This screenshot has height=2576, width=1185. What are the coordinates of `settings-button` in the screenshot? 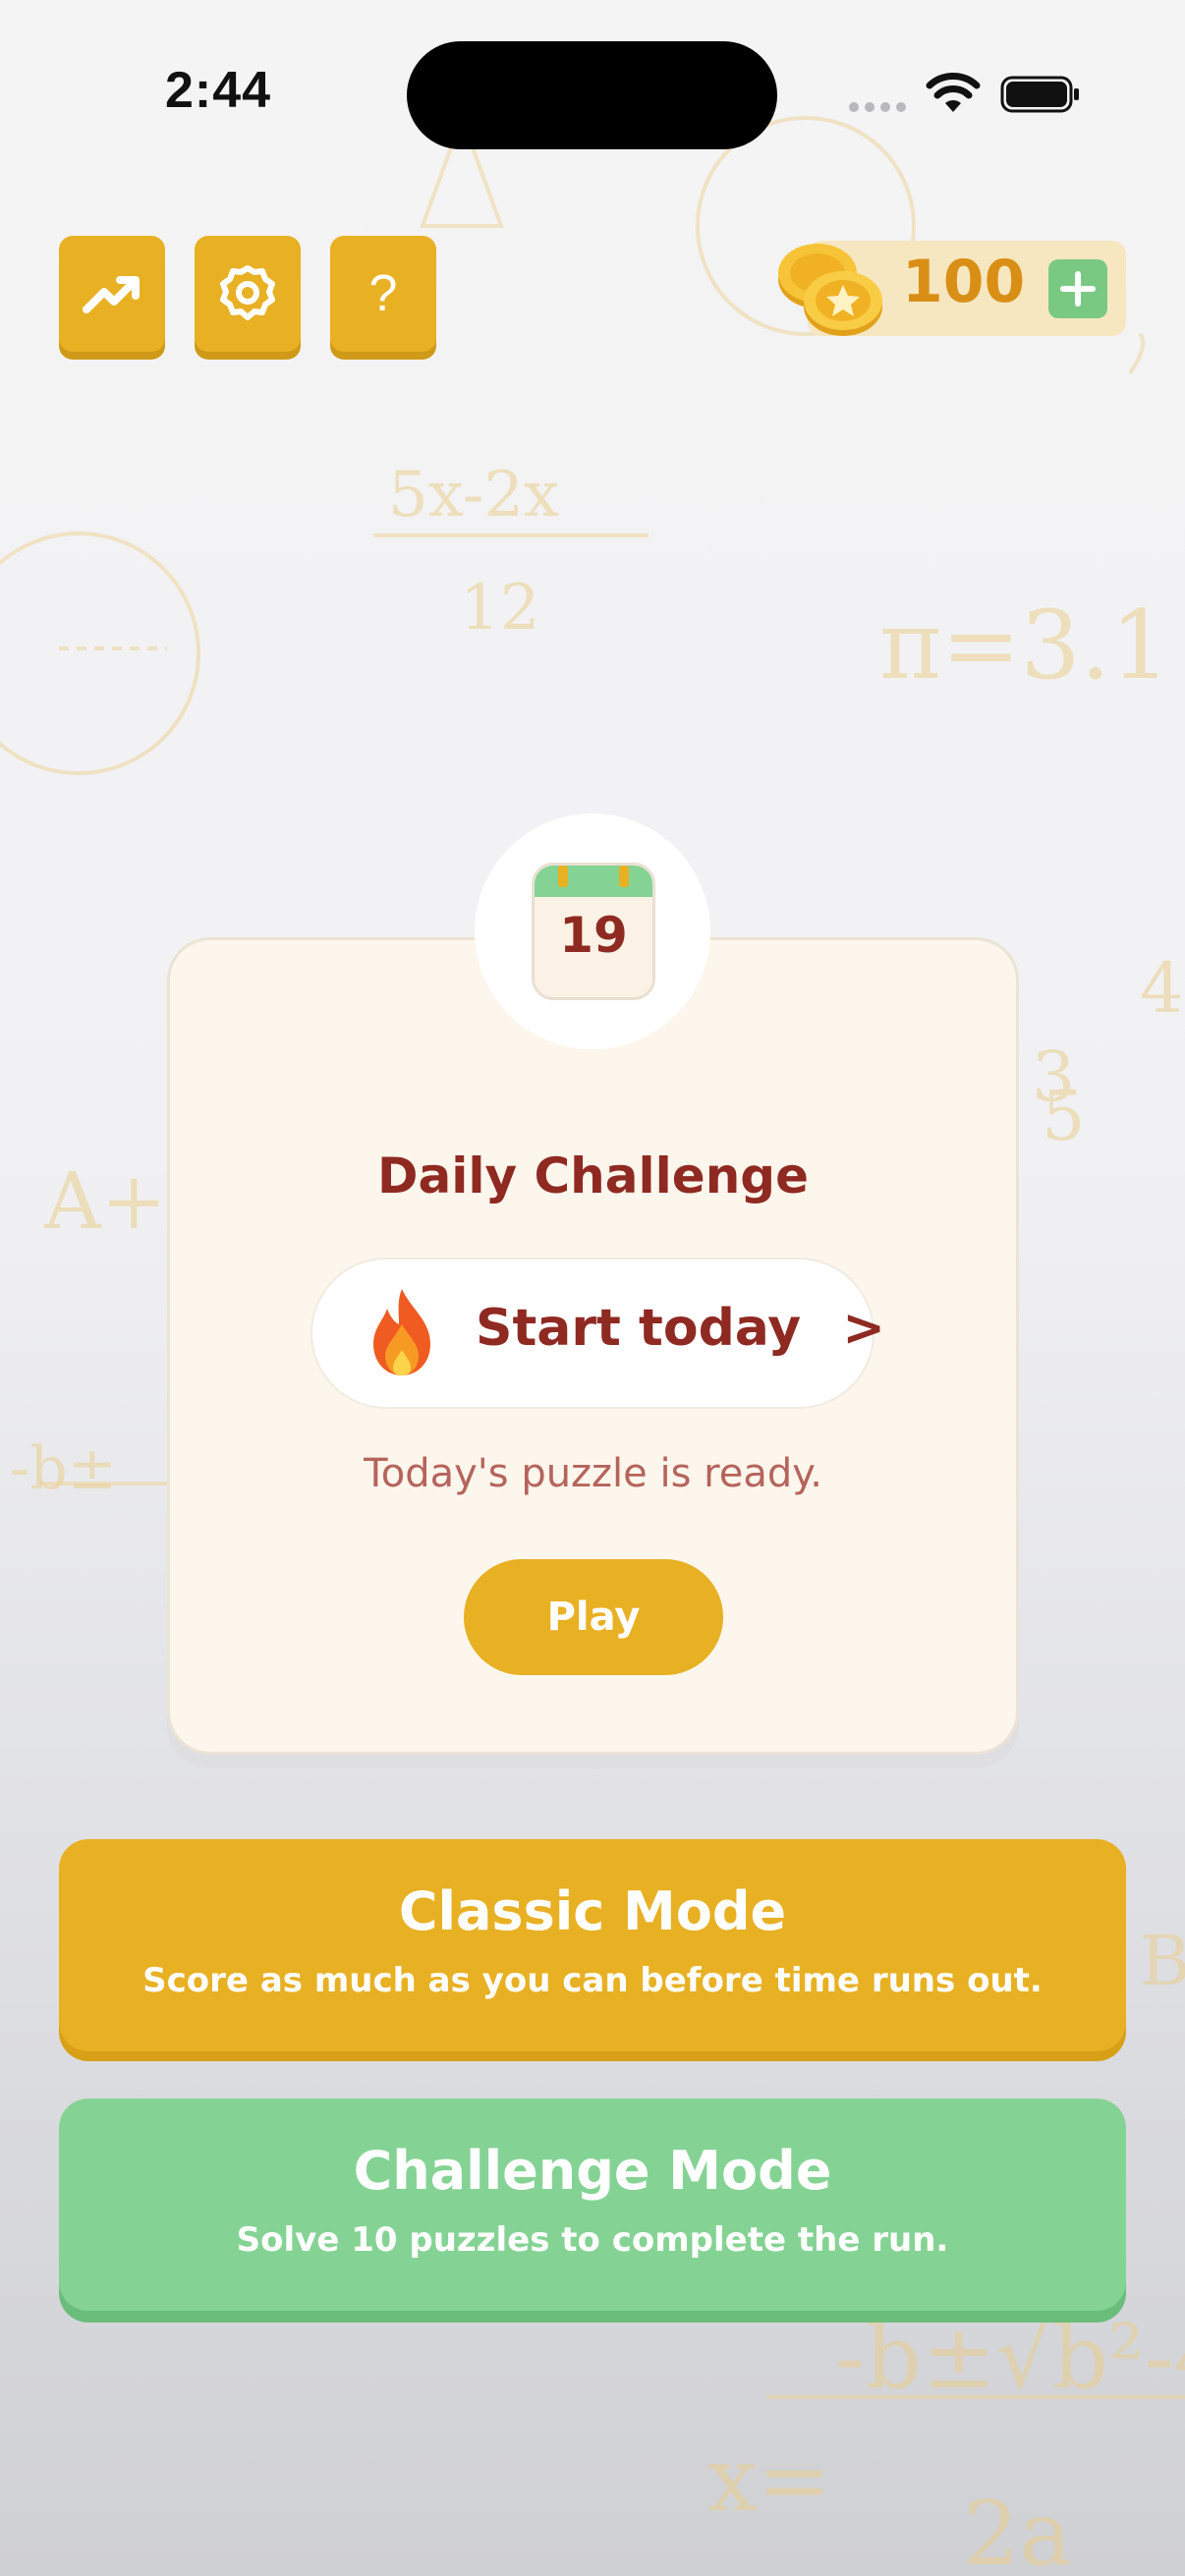 It's located at (248, 294).